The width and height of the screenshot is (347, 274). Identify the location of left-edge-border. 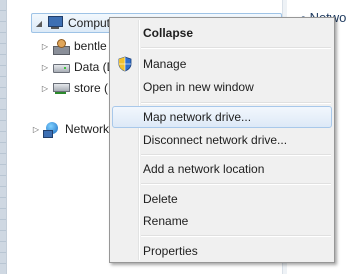
(3, 137).